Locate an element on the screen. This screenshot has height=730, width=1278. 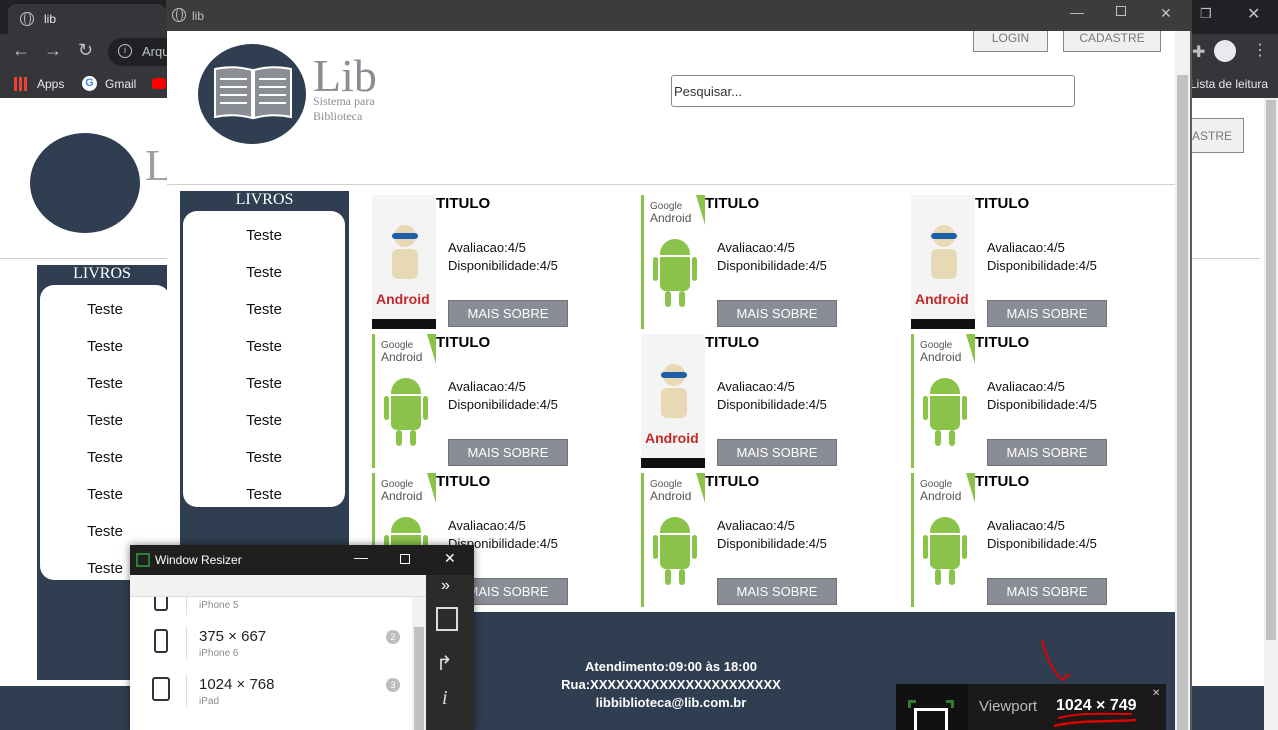
youtube-icon is located at coordinates (159, 83).